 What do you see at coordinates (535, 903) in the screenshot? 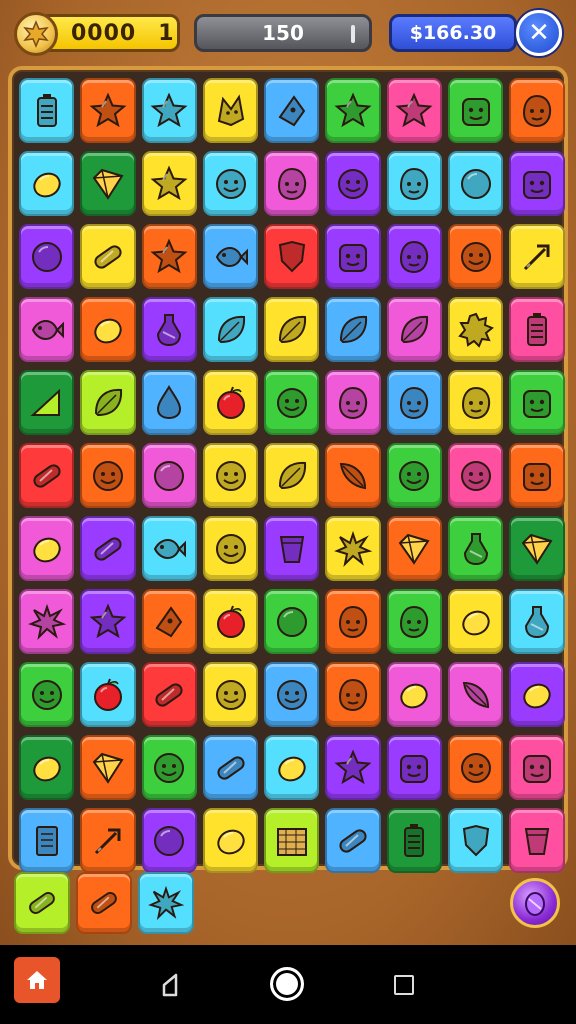
I see `powerup-button` at bounding box center [535, 903].